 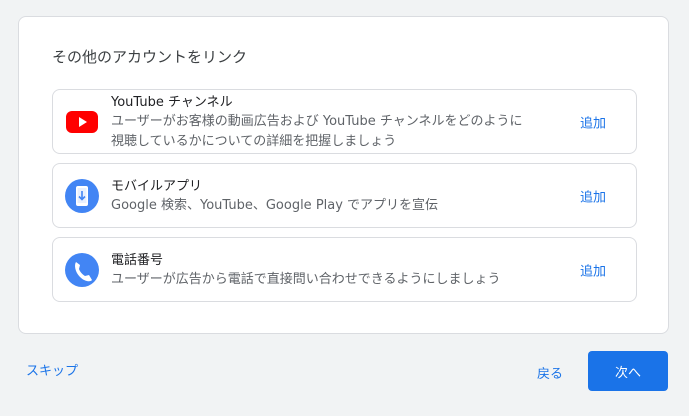 What do you see at coordinates (157, 186) in the screenshot?
I see `row-title: モバイルアプリ` at bounding box center [157, 186].